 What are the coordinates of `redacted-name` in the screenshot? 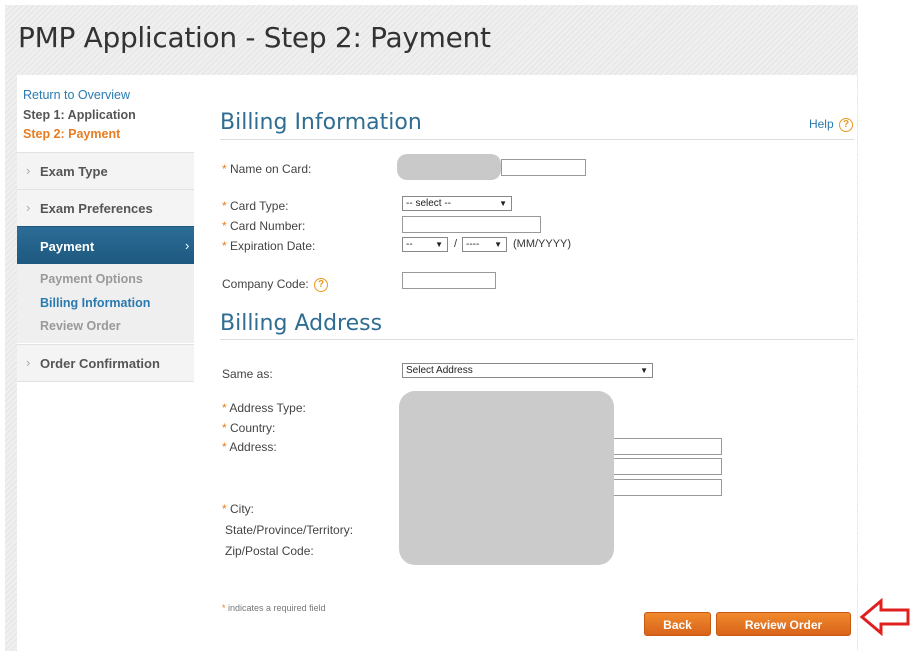 It's located at (449, 167).